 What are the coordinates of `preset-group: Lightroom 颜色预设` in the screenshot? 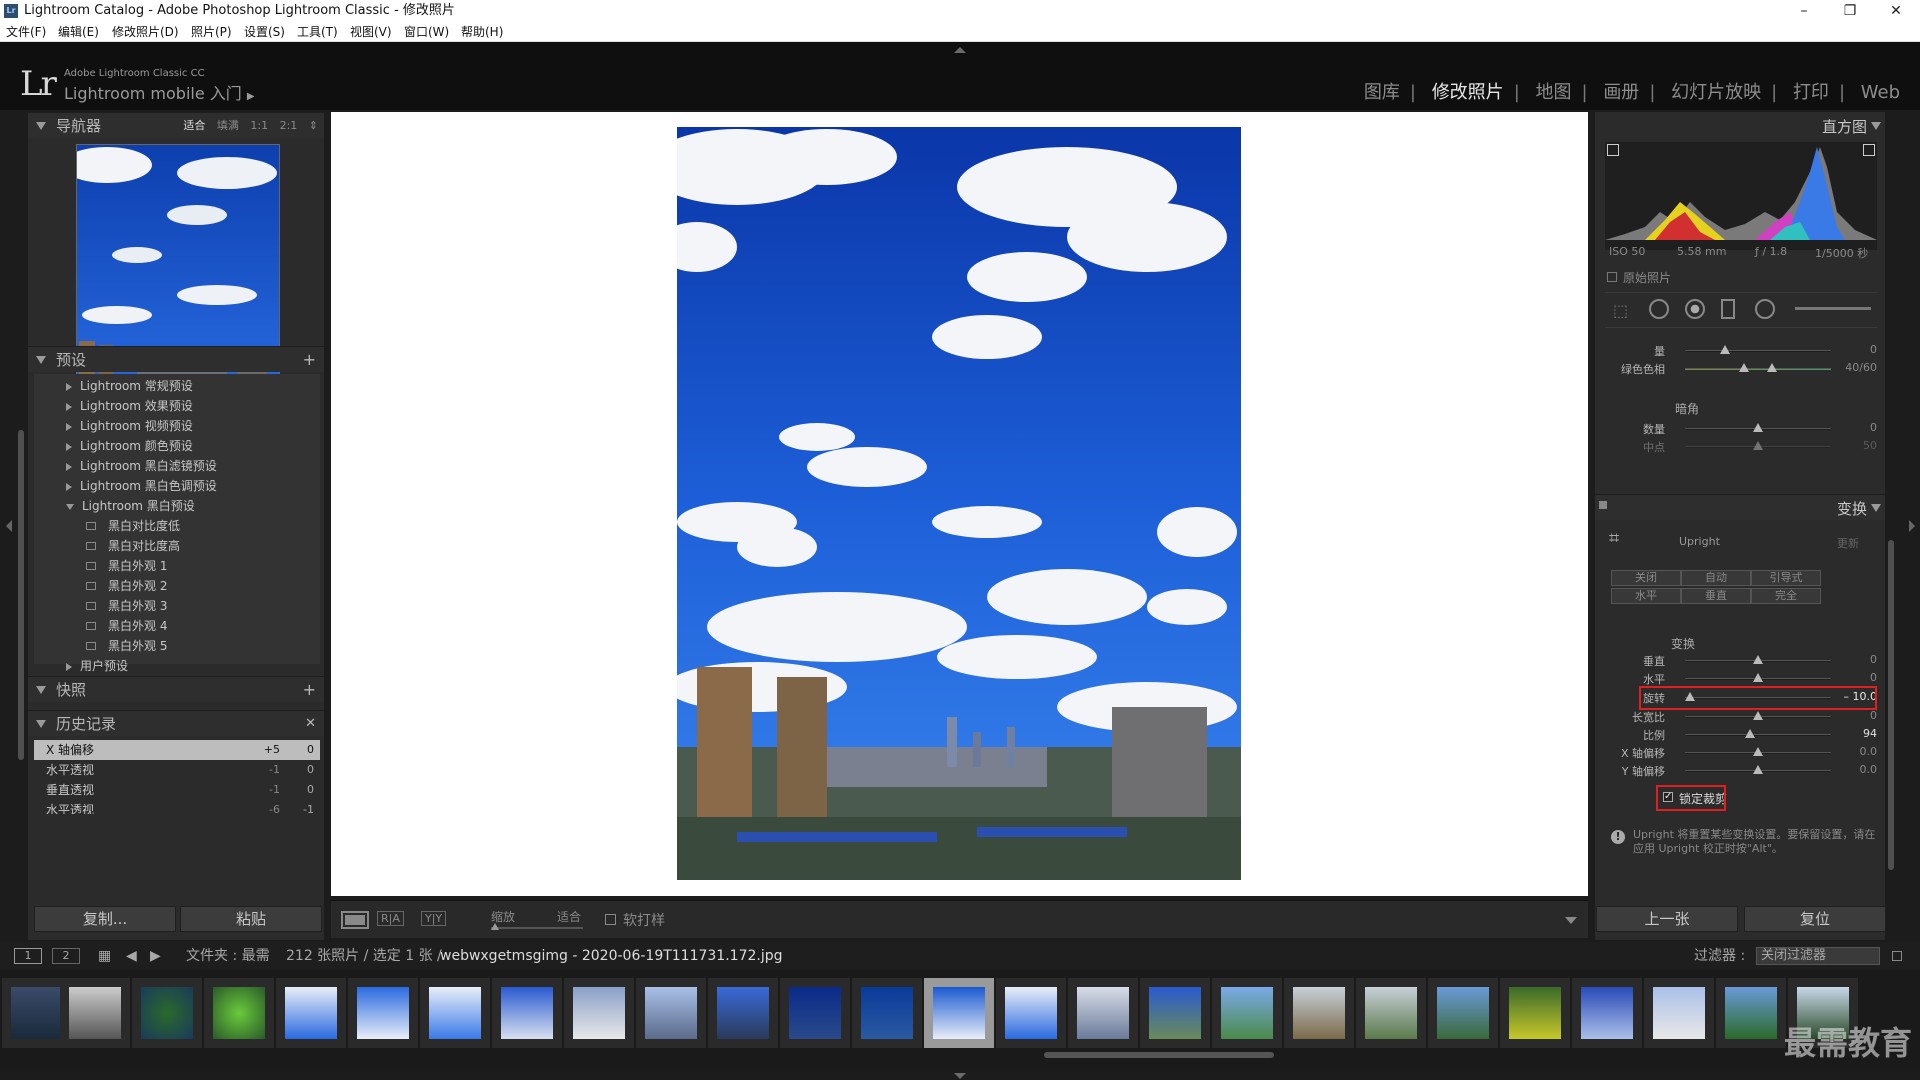 It's located at (191, 446).